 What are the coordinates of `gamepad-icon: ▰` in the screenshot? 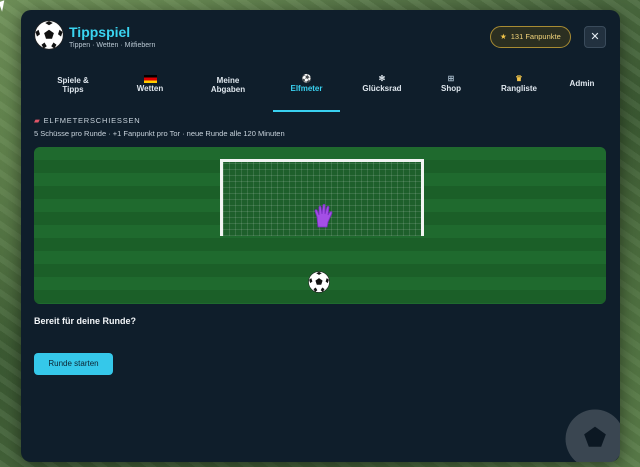 It's located at (37, 120).